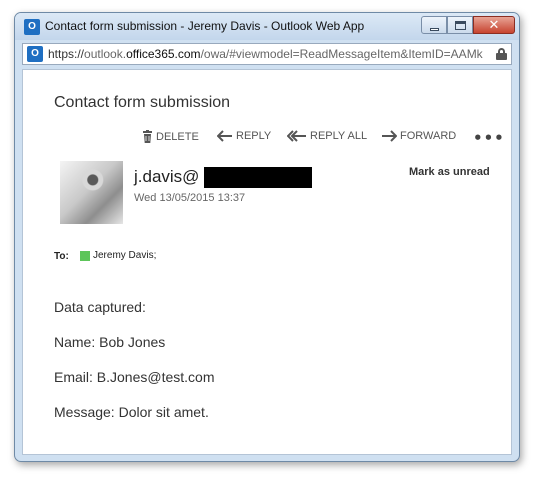  What do you see at coordinates (254, 136) in the screenshot?
I see `reply-label: REPLY` at bounding box center [254, 136].